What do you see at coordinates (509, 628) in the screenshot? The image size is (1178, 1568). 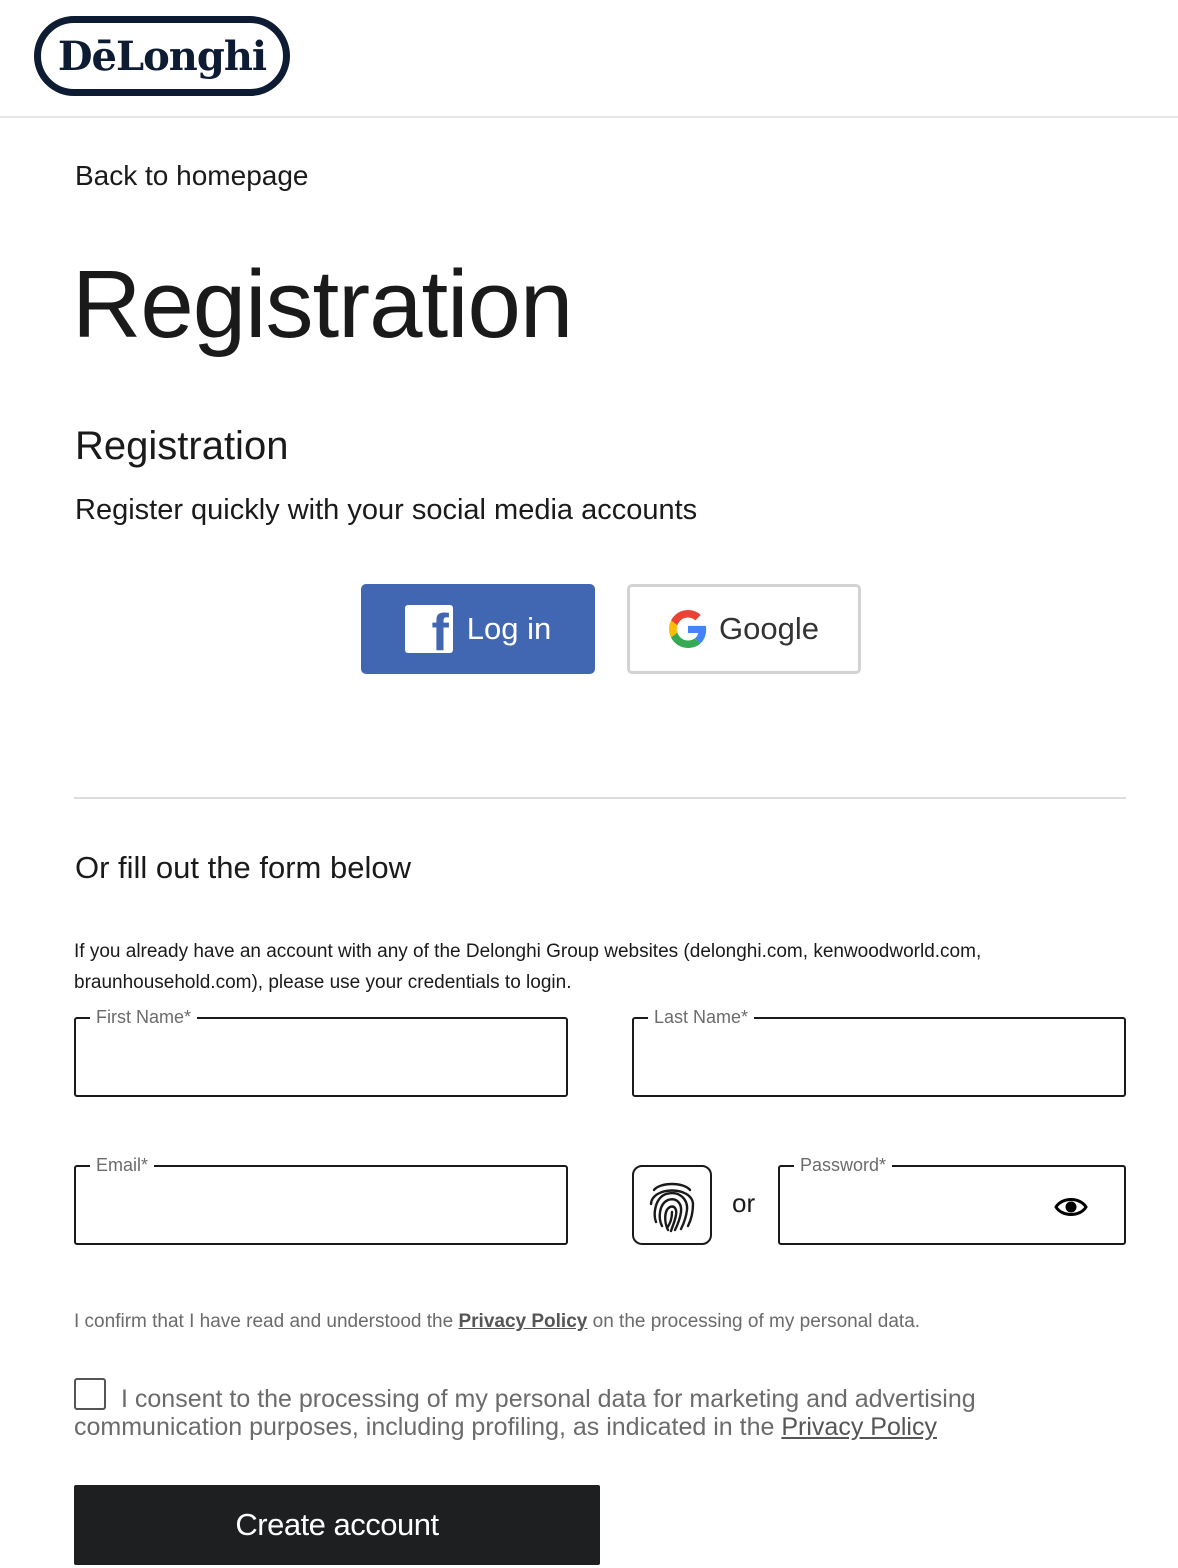 I see `facebook-login-label: Log in` at bounding box center [509, 628].